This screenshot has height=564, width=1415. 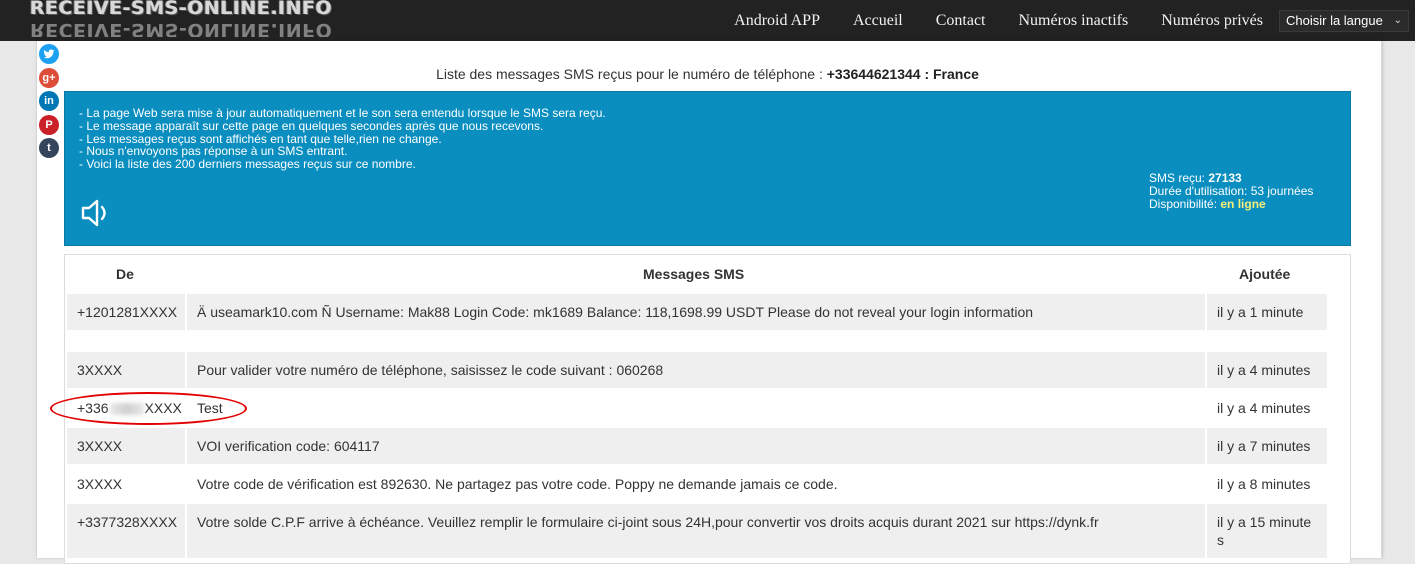 I want to click on received-time: il y a 15 minute s, so click(x=1267, y=531).